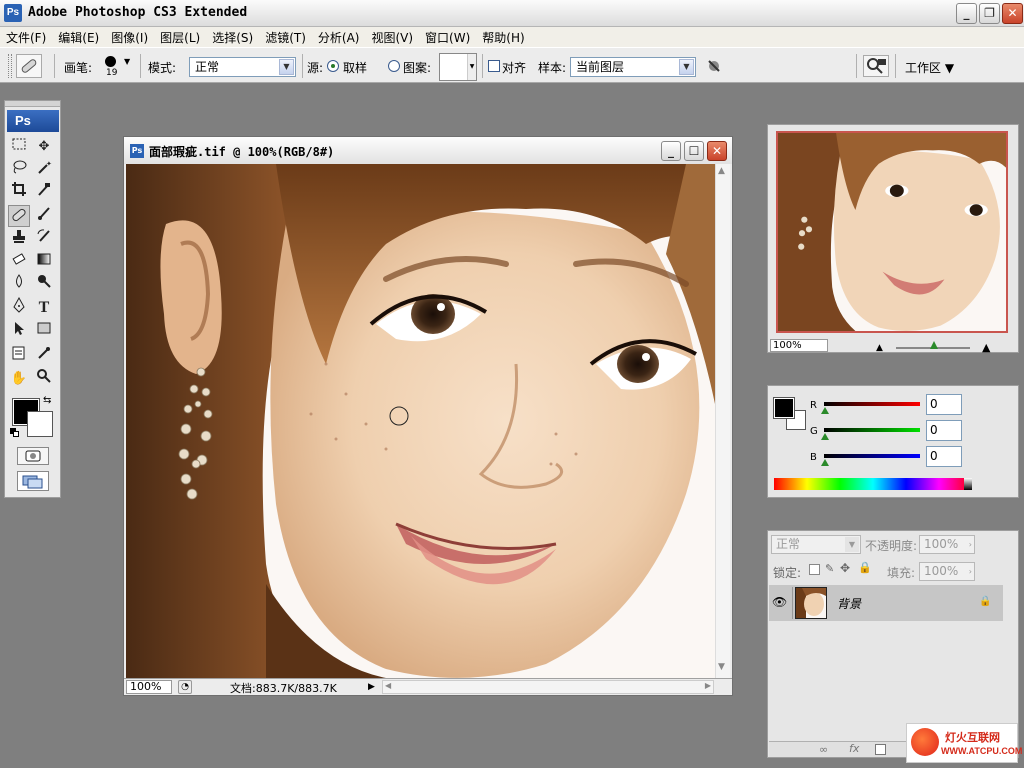 This screenshot has height=768, width=1024. What do you see at coordinates (428, 150) in the screenshot?
I see `document-title-bar: Ps 面部瑕疵.tif @ 100%(RGB/8#) _ ☐ ✕` at bounding box center [428, 150].